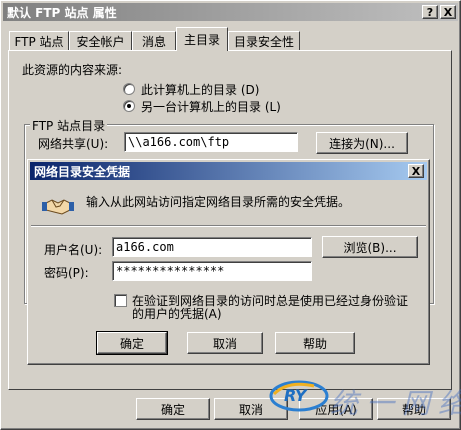 The width and height of the screenshot is (461, 430). I want to click on handshake-icon, so click(58, 206).